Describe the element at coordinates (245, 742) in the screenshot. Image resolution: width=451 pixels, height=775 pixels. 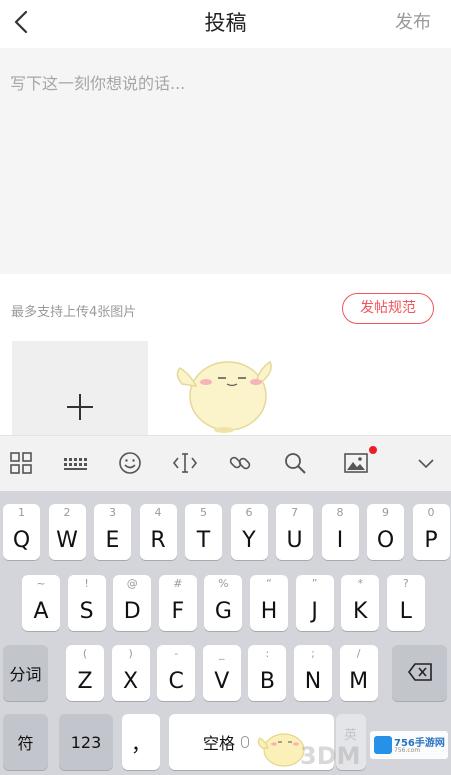
I see `microphone-icon` at that location.